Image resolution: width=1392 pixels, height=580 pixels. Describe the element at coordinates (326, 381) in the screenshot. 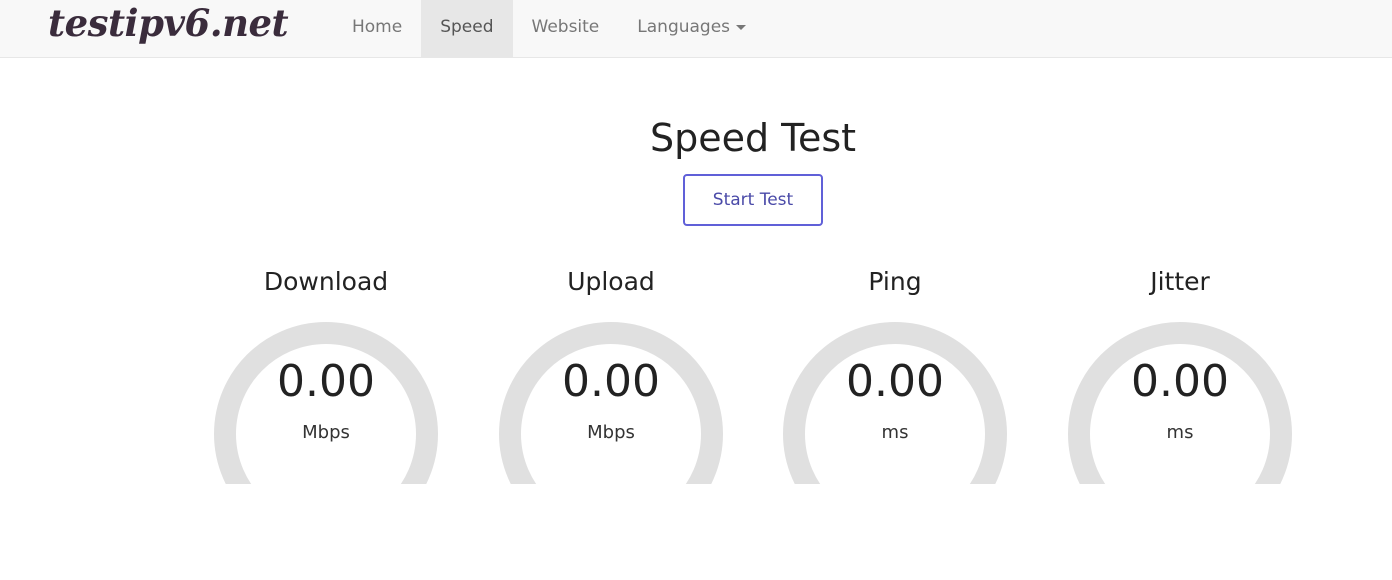

I see `download-value: 0.00` at that location.